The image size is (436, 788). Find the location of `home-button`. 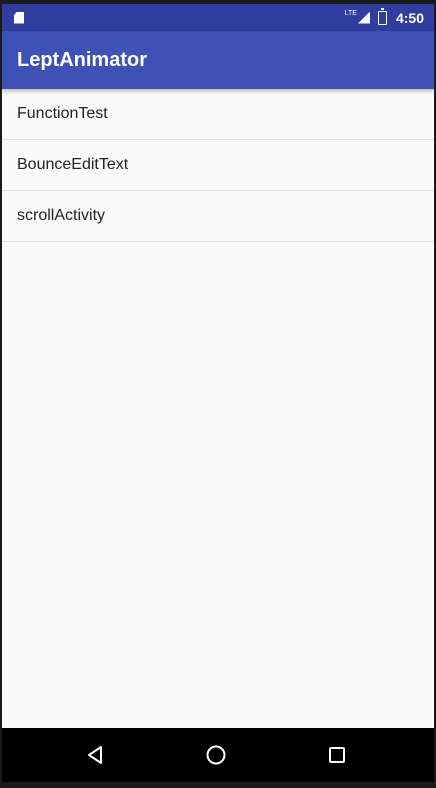

home-button is located at coordinates (216, 755).